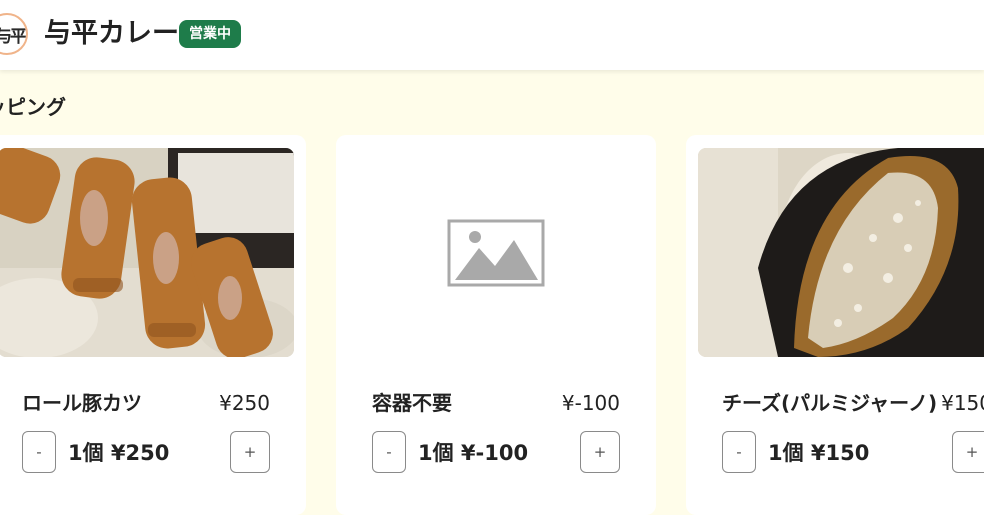 This screenshot has height=515, width=984. I want to click on store-logo: 与平, so click(14, 34).